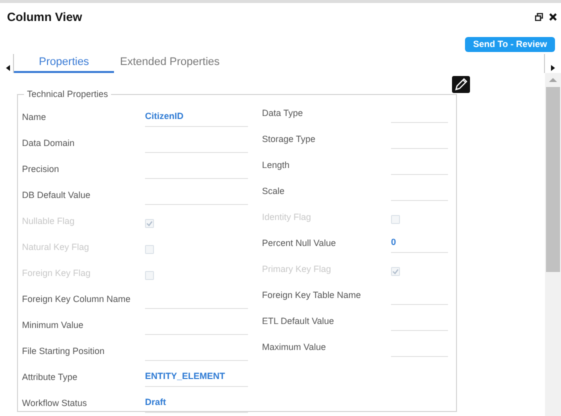 The image size is (561, 416). I want to click on field-label: Minimum Value, so click(53, 325).